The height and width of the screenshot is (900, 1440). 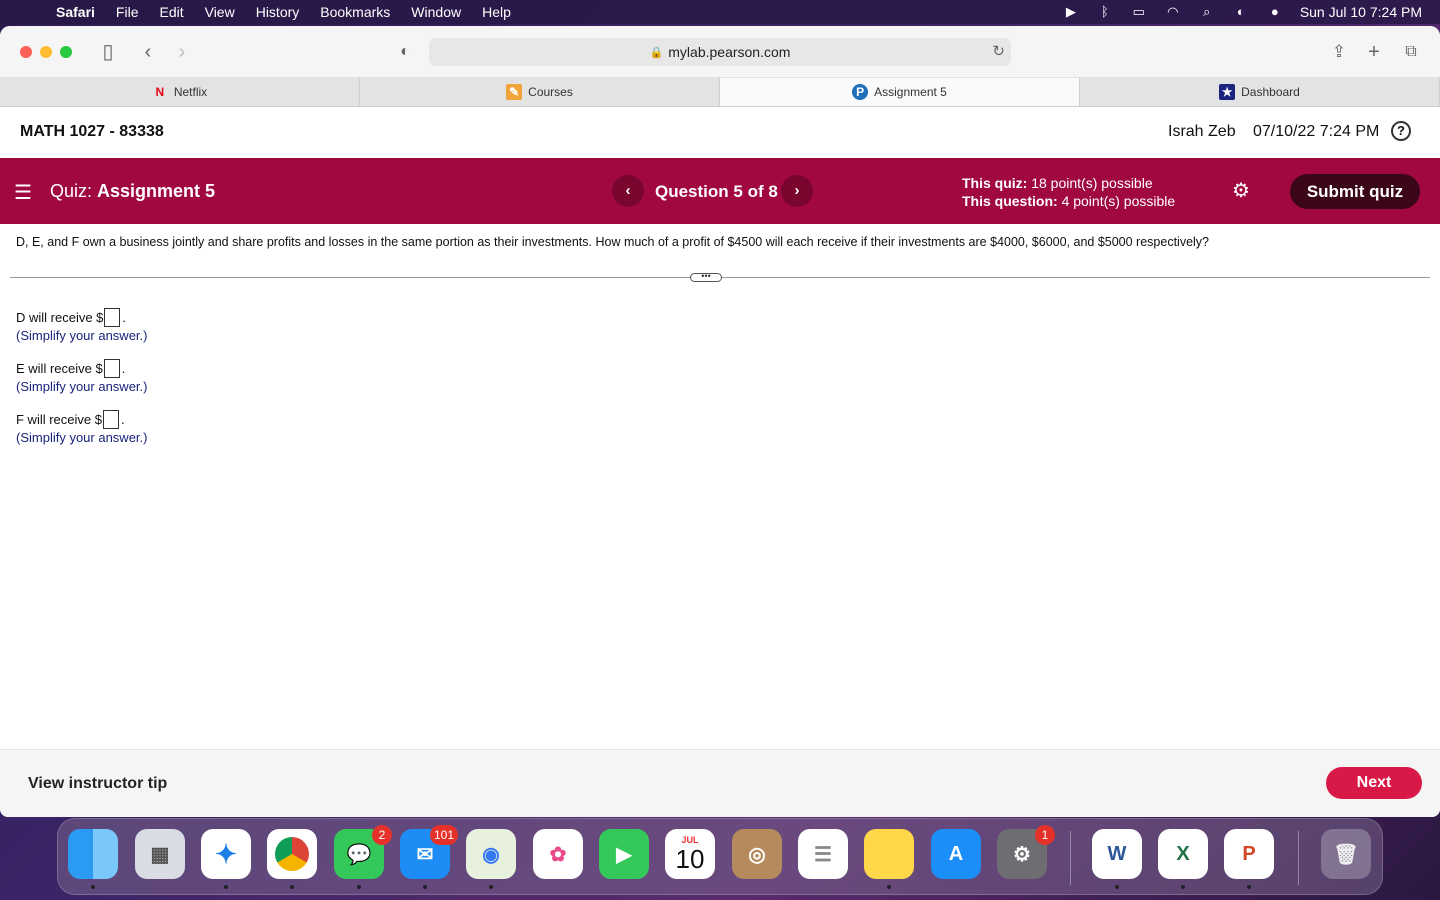 What do you see at coordinates (1374, 52) in the screenshot?
I see `new-tab-icon: +` at bounding box center [1374, 52].